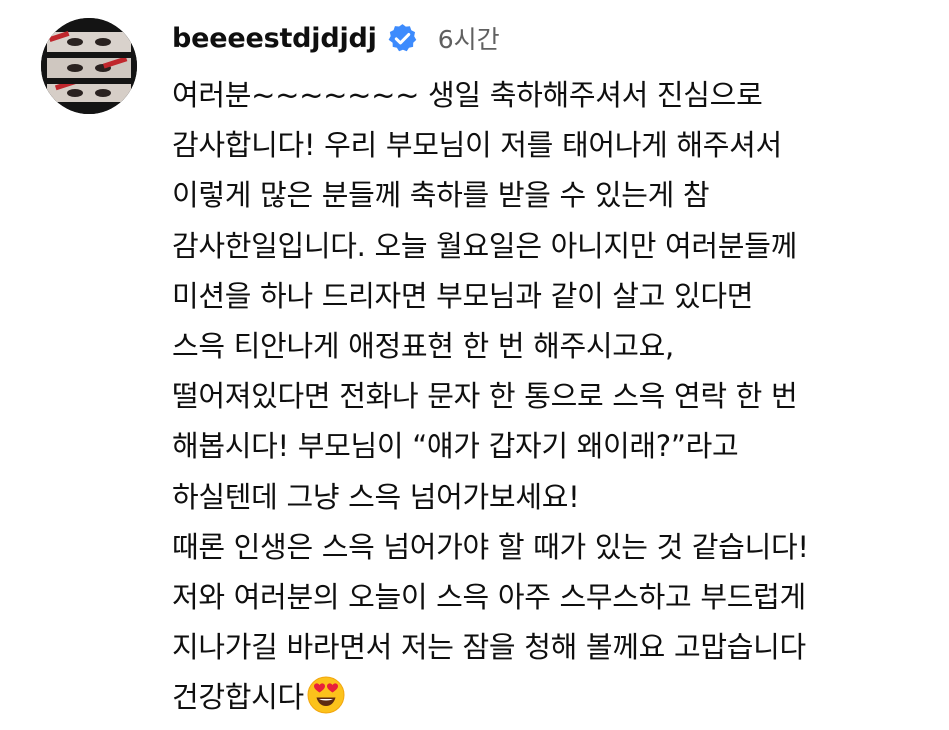 This screenshot has height=730, width=949. What do you see at coordinates (467, 95) in the screenshot?
I see `comment-line: 여러분~~~~~~~ 생일 축하해주셔서 진심으로` at bounding box center [467, 95].